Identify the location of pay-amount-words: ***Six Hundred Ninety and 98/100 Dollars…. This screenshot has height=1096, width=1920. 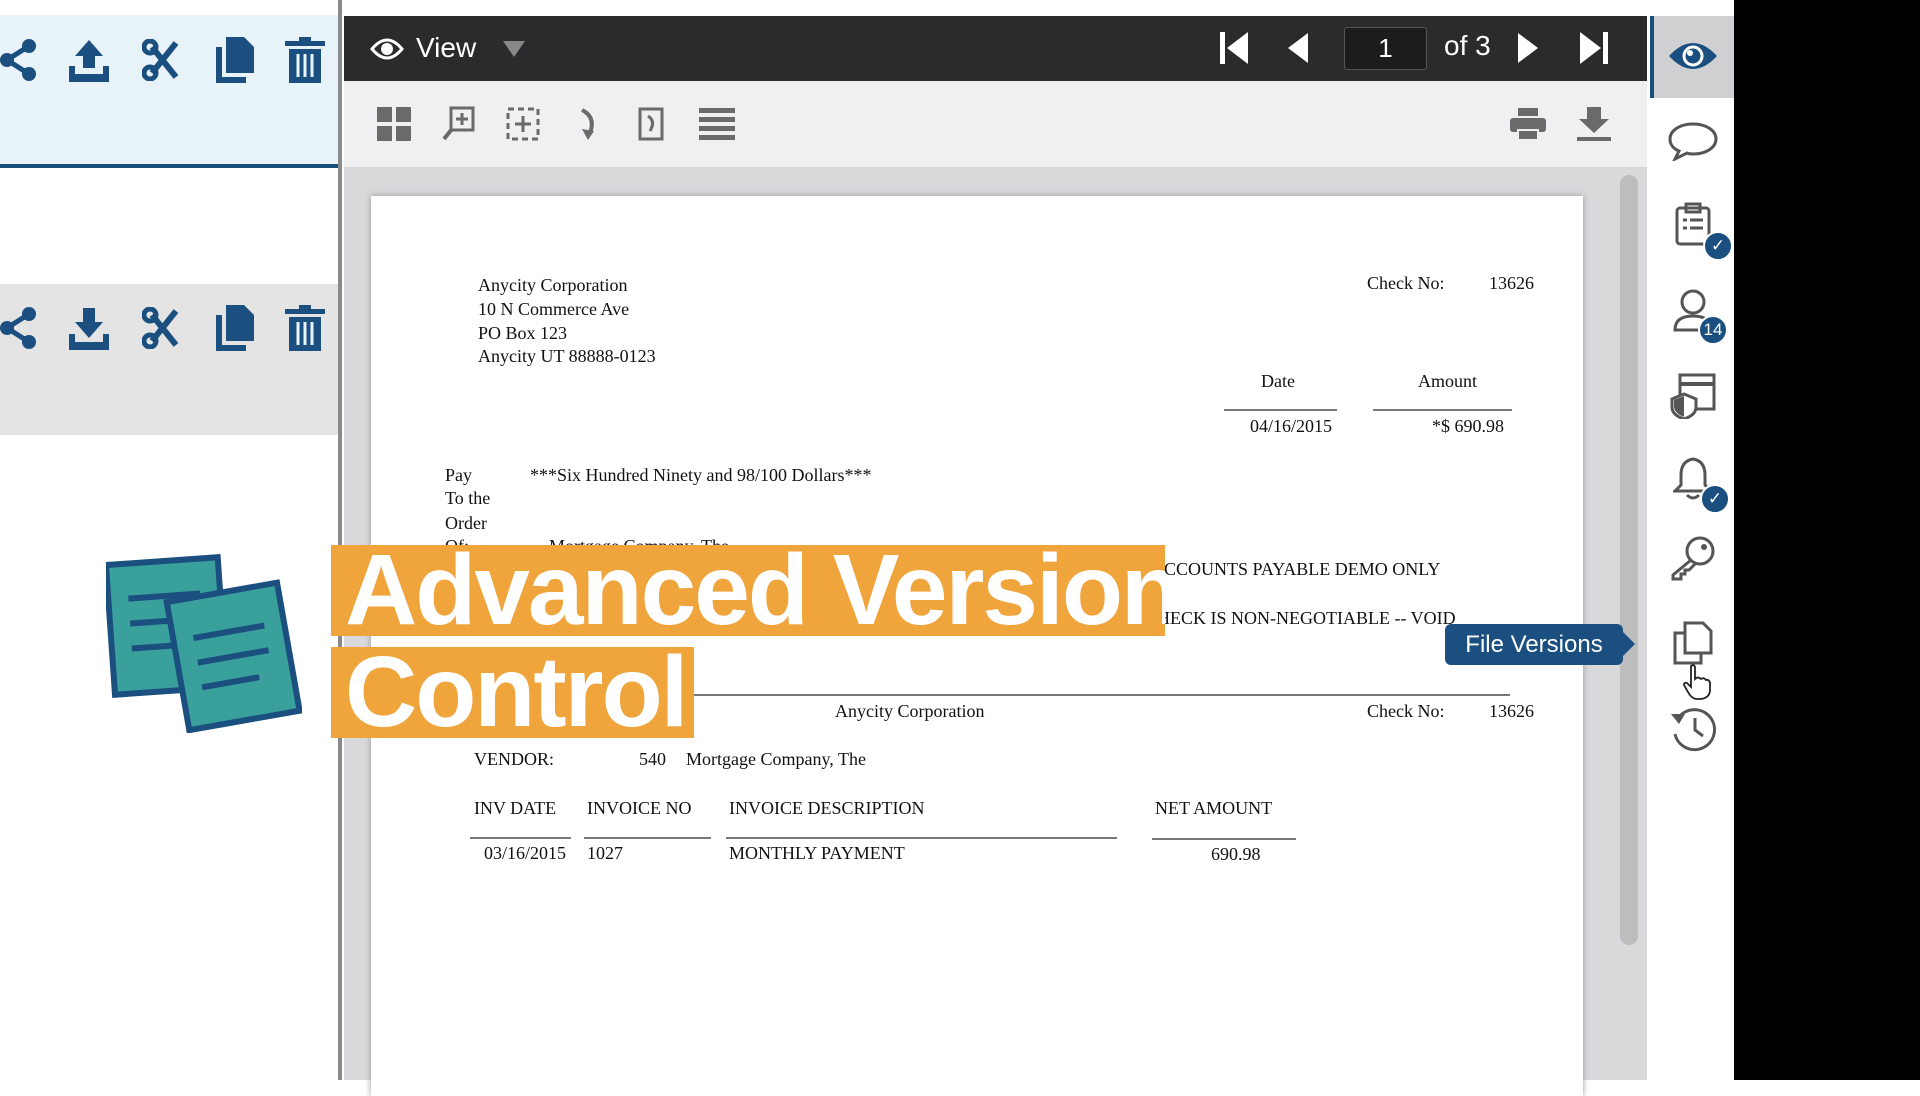
(701, 475).